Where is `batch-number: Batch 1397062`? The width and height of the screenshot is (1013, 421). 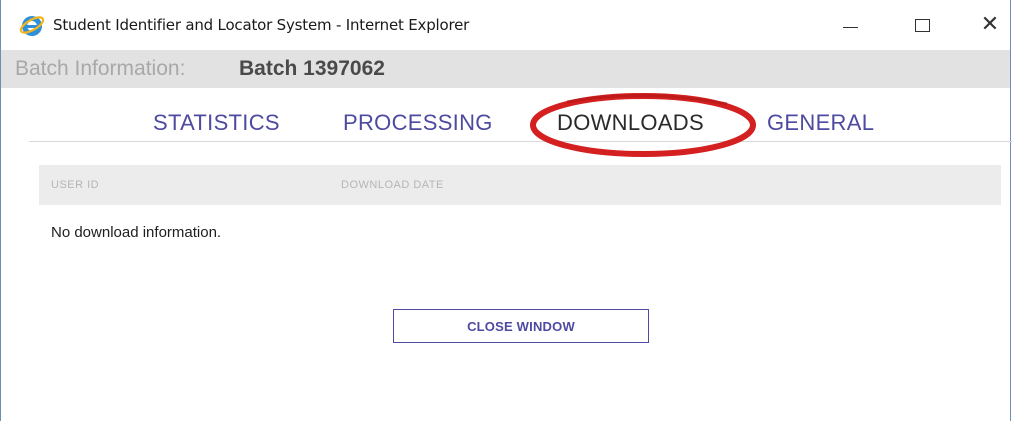
batch-number: Batch 1397062 is located at coordinates (312, 68).